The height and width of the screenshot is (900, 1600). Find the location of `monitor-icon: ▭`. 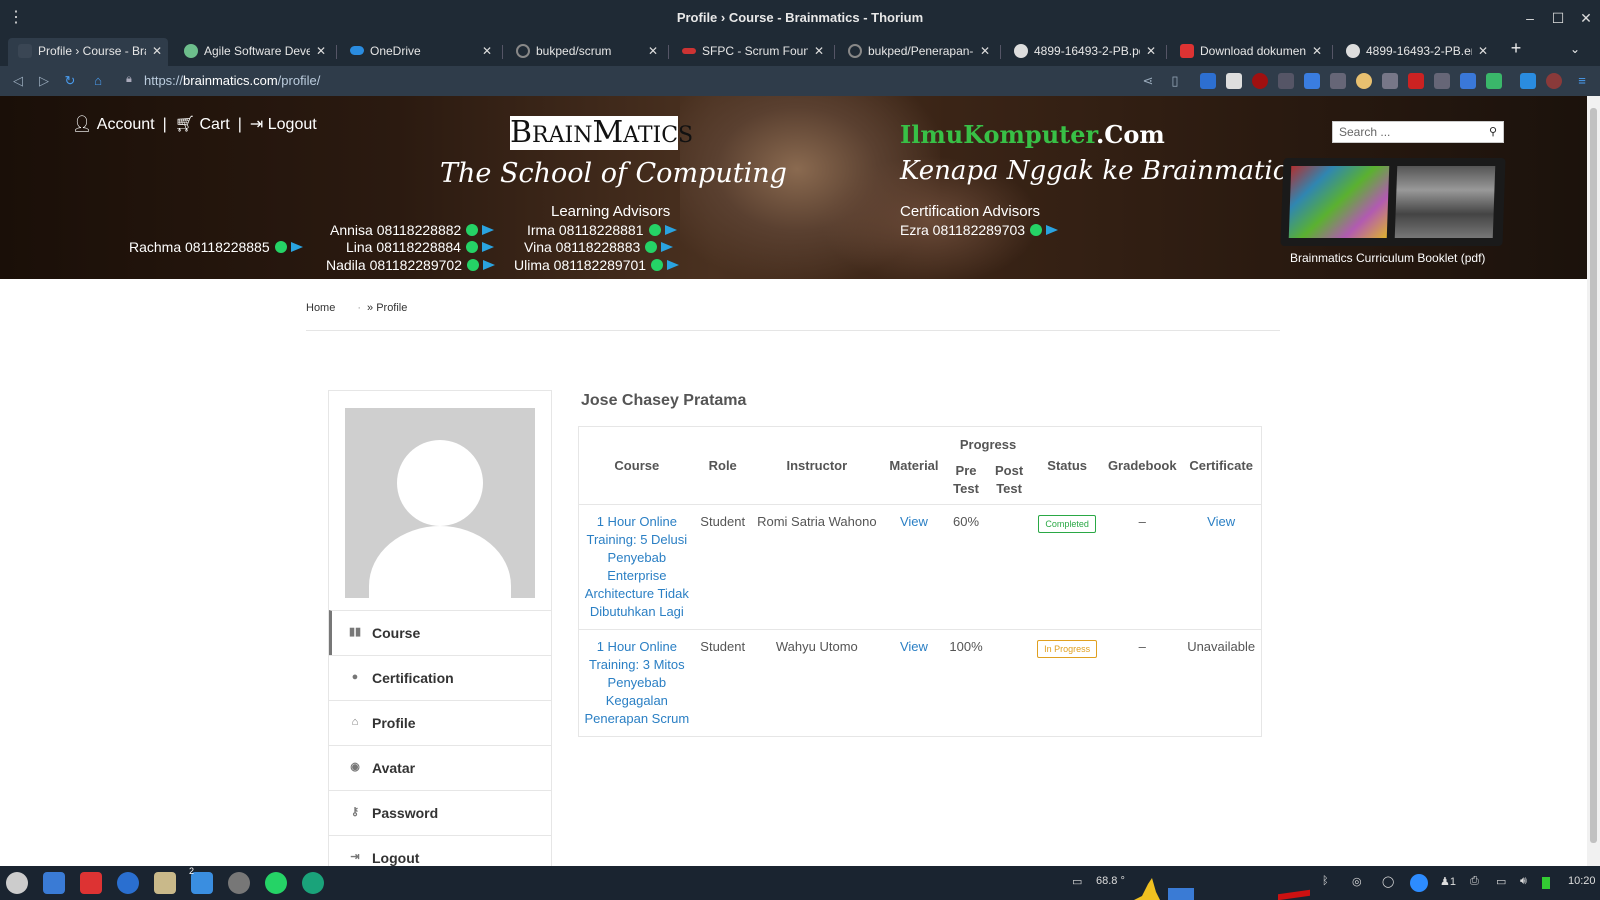

monitor-icon: ▭ is located at coordinates (1077, 881).